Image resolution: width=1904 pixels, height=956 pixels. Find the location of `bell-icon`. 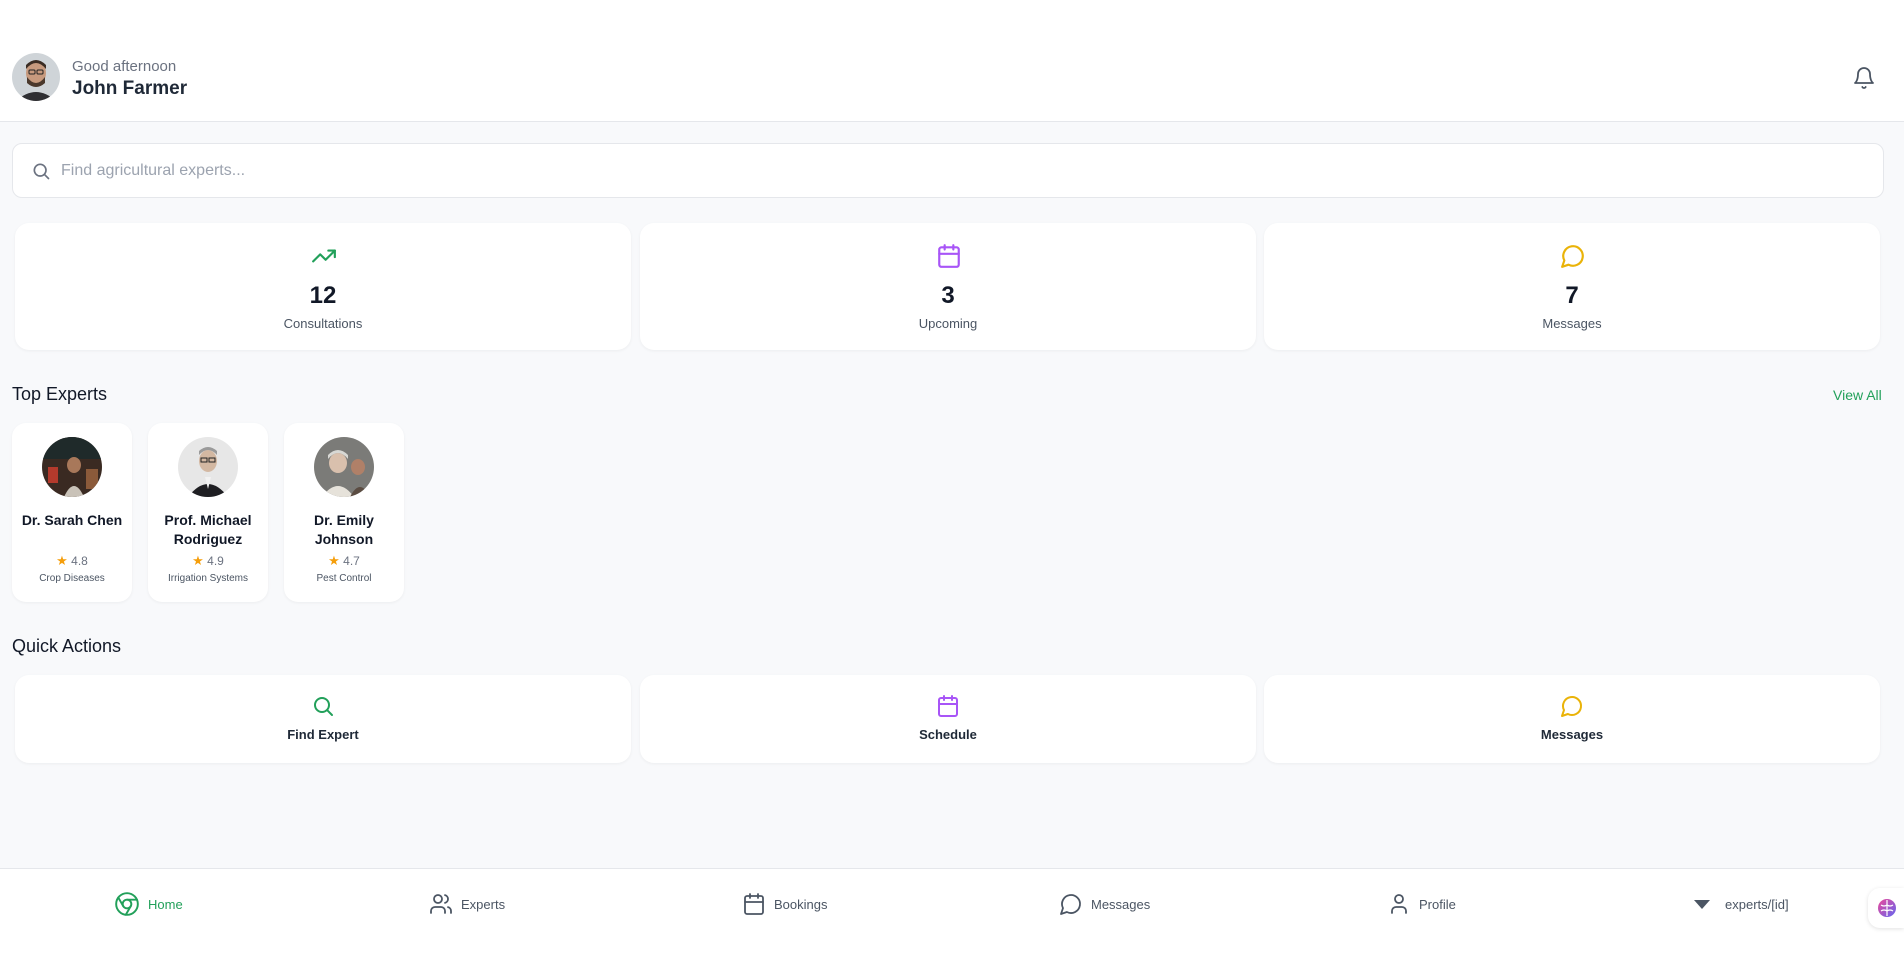

bell-icon is located at coordinates (1864, 78).